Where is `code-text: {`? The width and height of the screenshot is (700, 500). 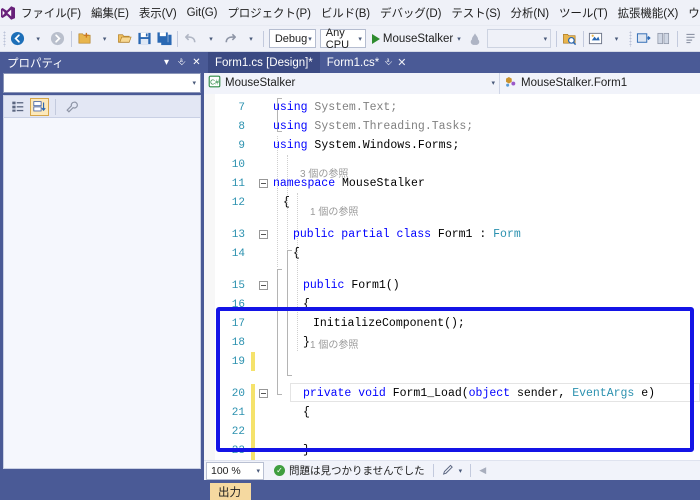 code-text: { is located at coordinates (305, 412).